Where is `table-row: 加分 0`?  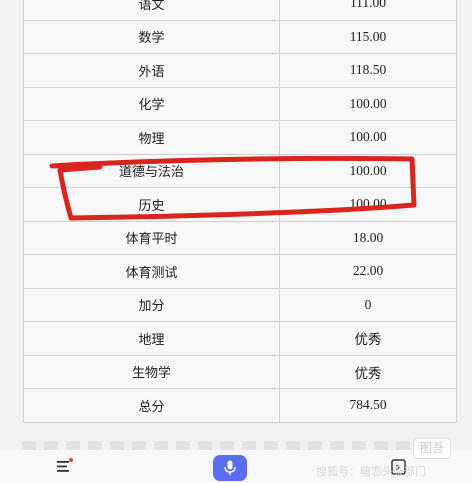 table-row: 加分 0 is located at coordinates (240, 304).